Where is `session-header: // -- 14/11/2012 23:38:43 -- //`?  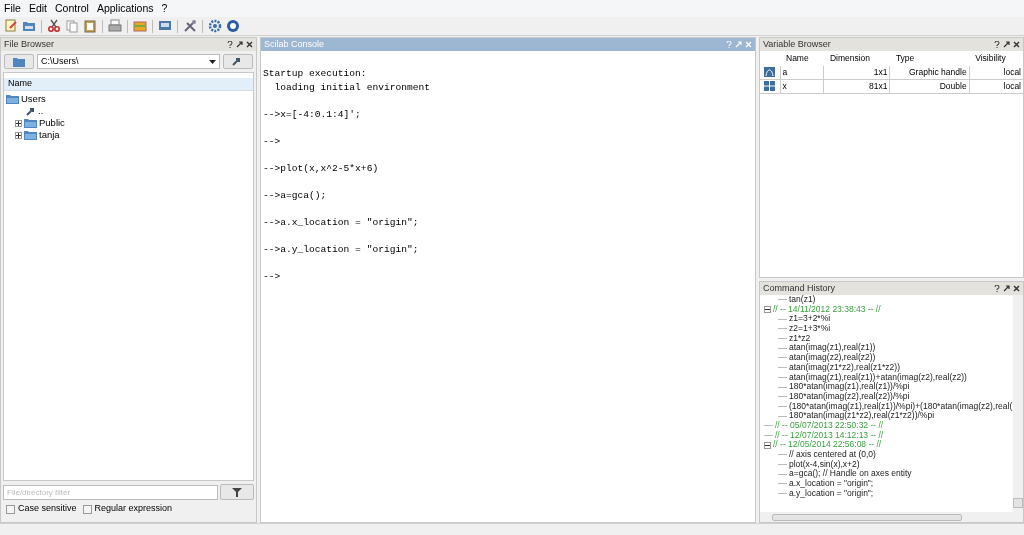 session-header: // -- 14/11/2012 23:38:43 -- // is located at coordinates (827, 309).